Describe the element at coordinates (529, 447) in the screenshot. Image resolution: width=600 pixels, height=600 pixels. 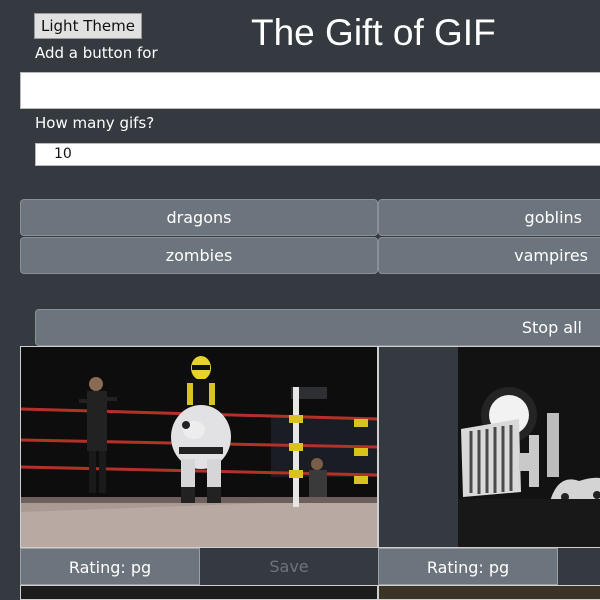
I see `spooky-gif-graphic` at that location.